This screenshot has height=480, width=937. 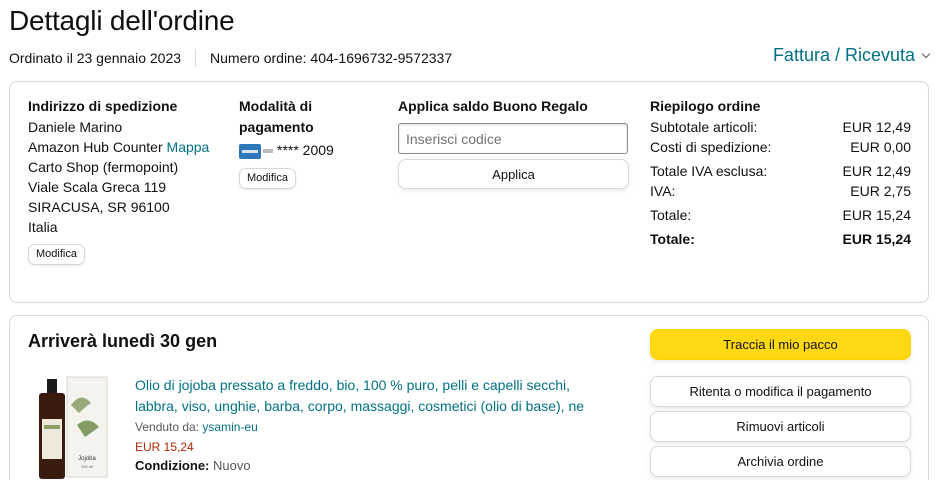 What do you see at coordinates (880, 147) in the screenshot?
I see `summary-value: EUR 0,00` at bounding box center [880, 147].